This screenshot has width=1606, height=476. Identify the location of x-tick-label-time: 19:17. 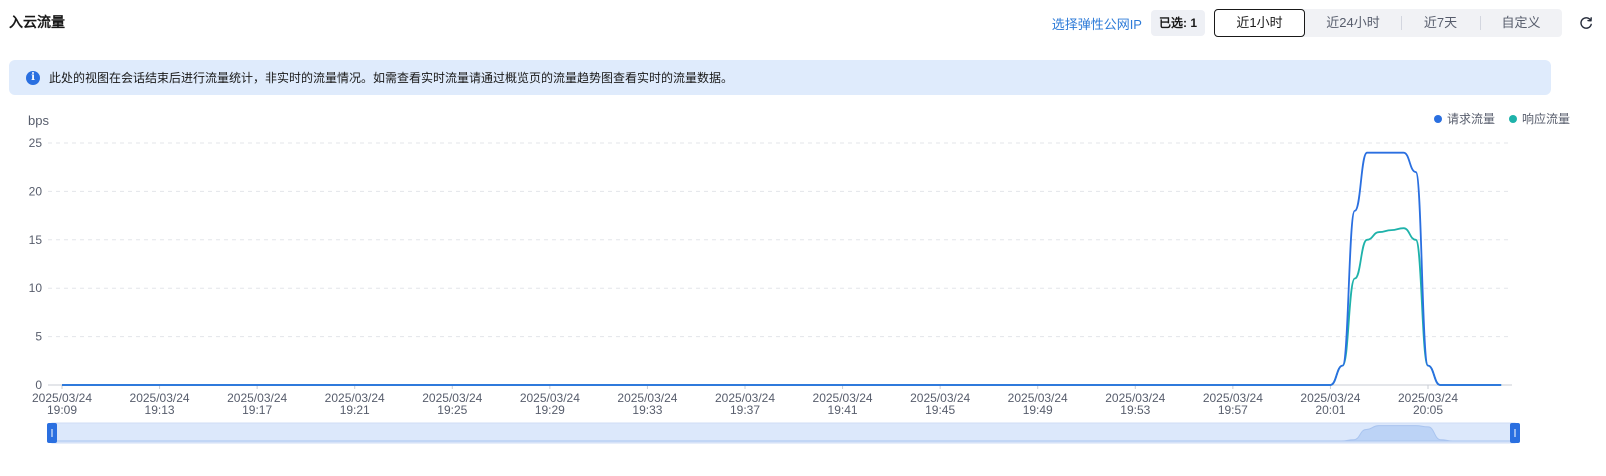
(257, 410).